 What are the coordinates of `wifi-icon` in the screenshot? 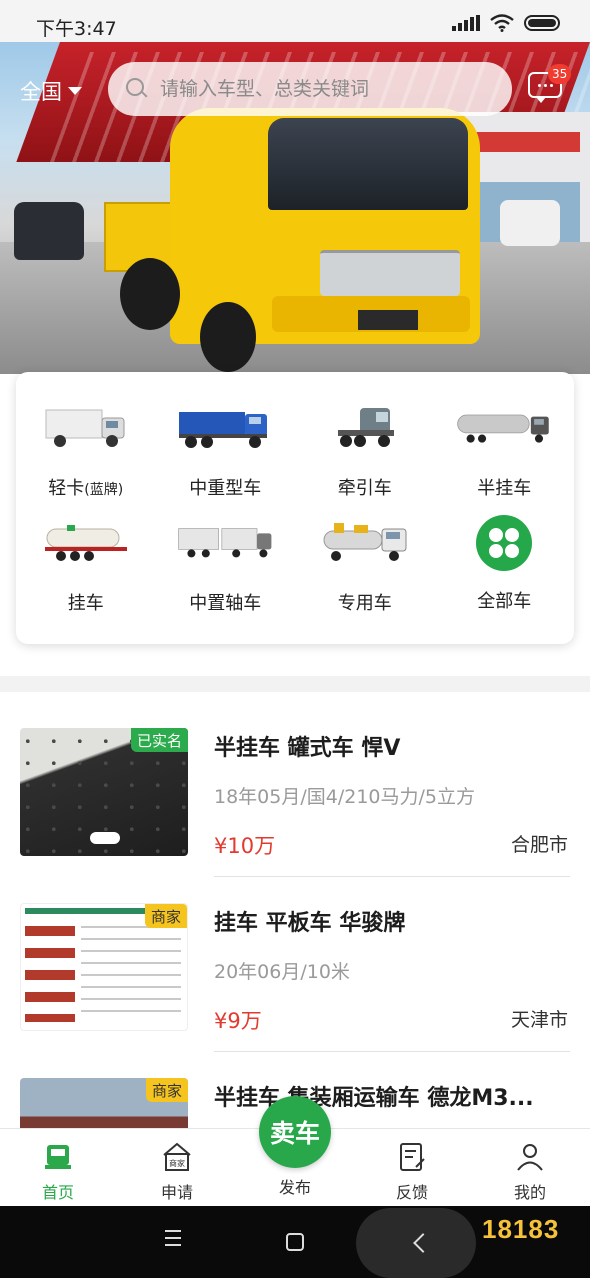 It's located at (502, 23).